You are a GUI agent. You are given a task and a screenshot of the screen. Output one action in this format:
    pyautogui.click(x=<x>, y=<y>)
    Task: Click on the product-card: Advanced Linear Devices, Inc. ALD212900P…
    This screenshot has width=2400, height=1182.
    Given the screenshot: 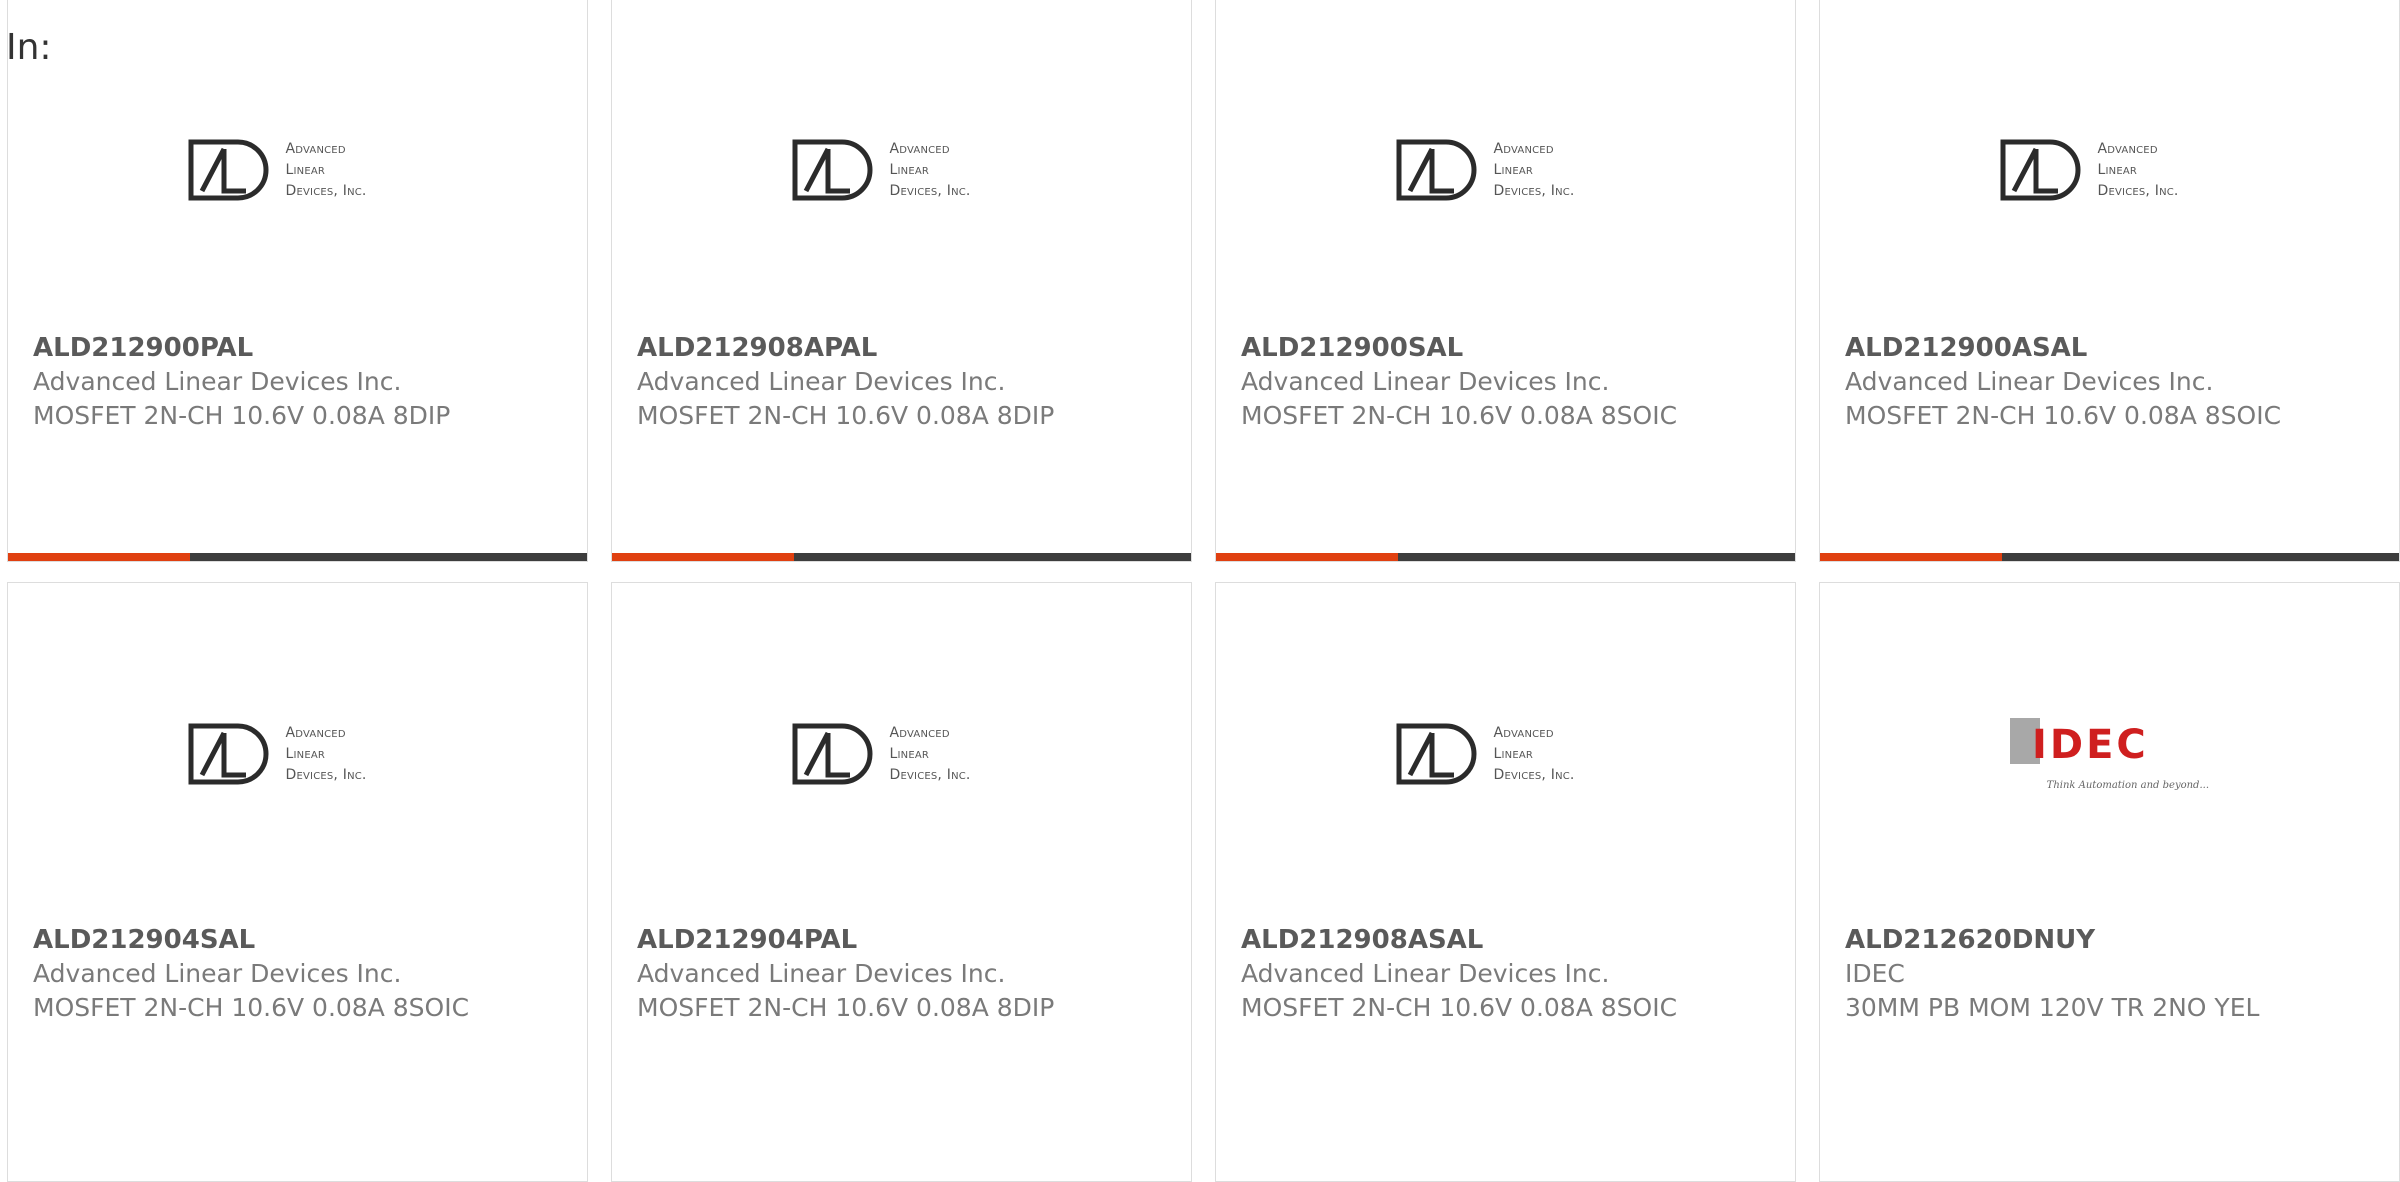 What is the action you would take?
    pyautogui.click(x=297, y=281)
    